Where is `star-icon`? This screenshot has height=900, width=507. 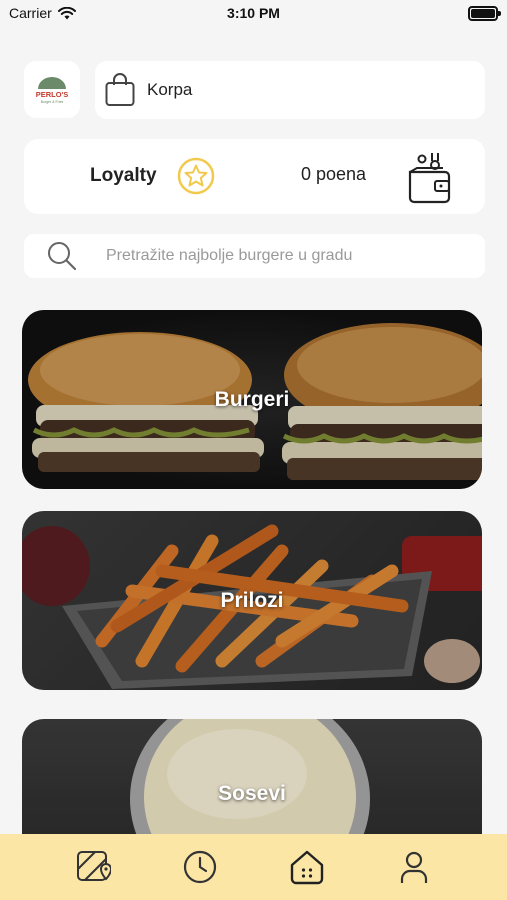 star-icon is located at coordinates (196, 176).